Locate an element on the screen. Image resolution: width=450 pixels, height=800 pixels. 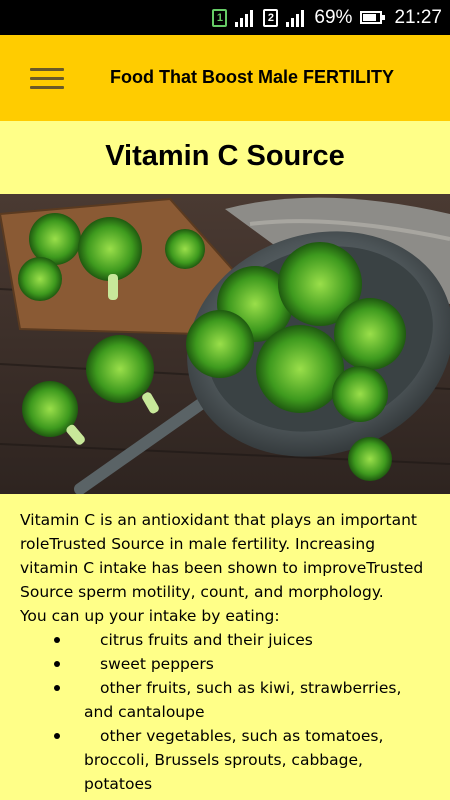
status-icons: 1 2 69% 21:27 is located at coordinates (327, 17).